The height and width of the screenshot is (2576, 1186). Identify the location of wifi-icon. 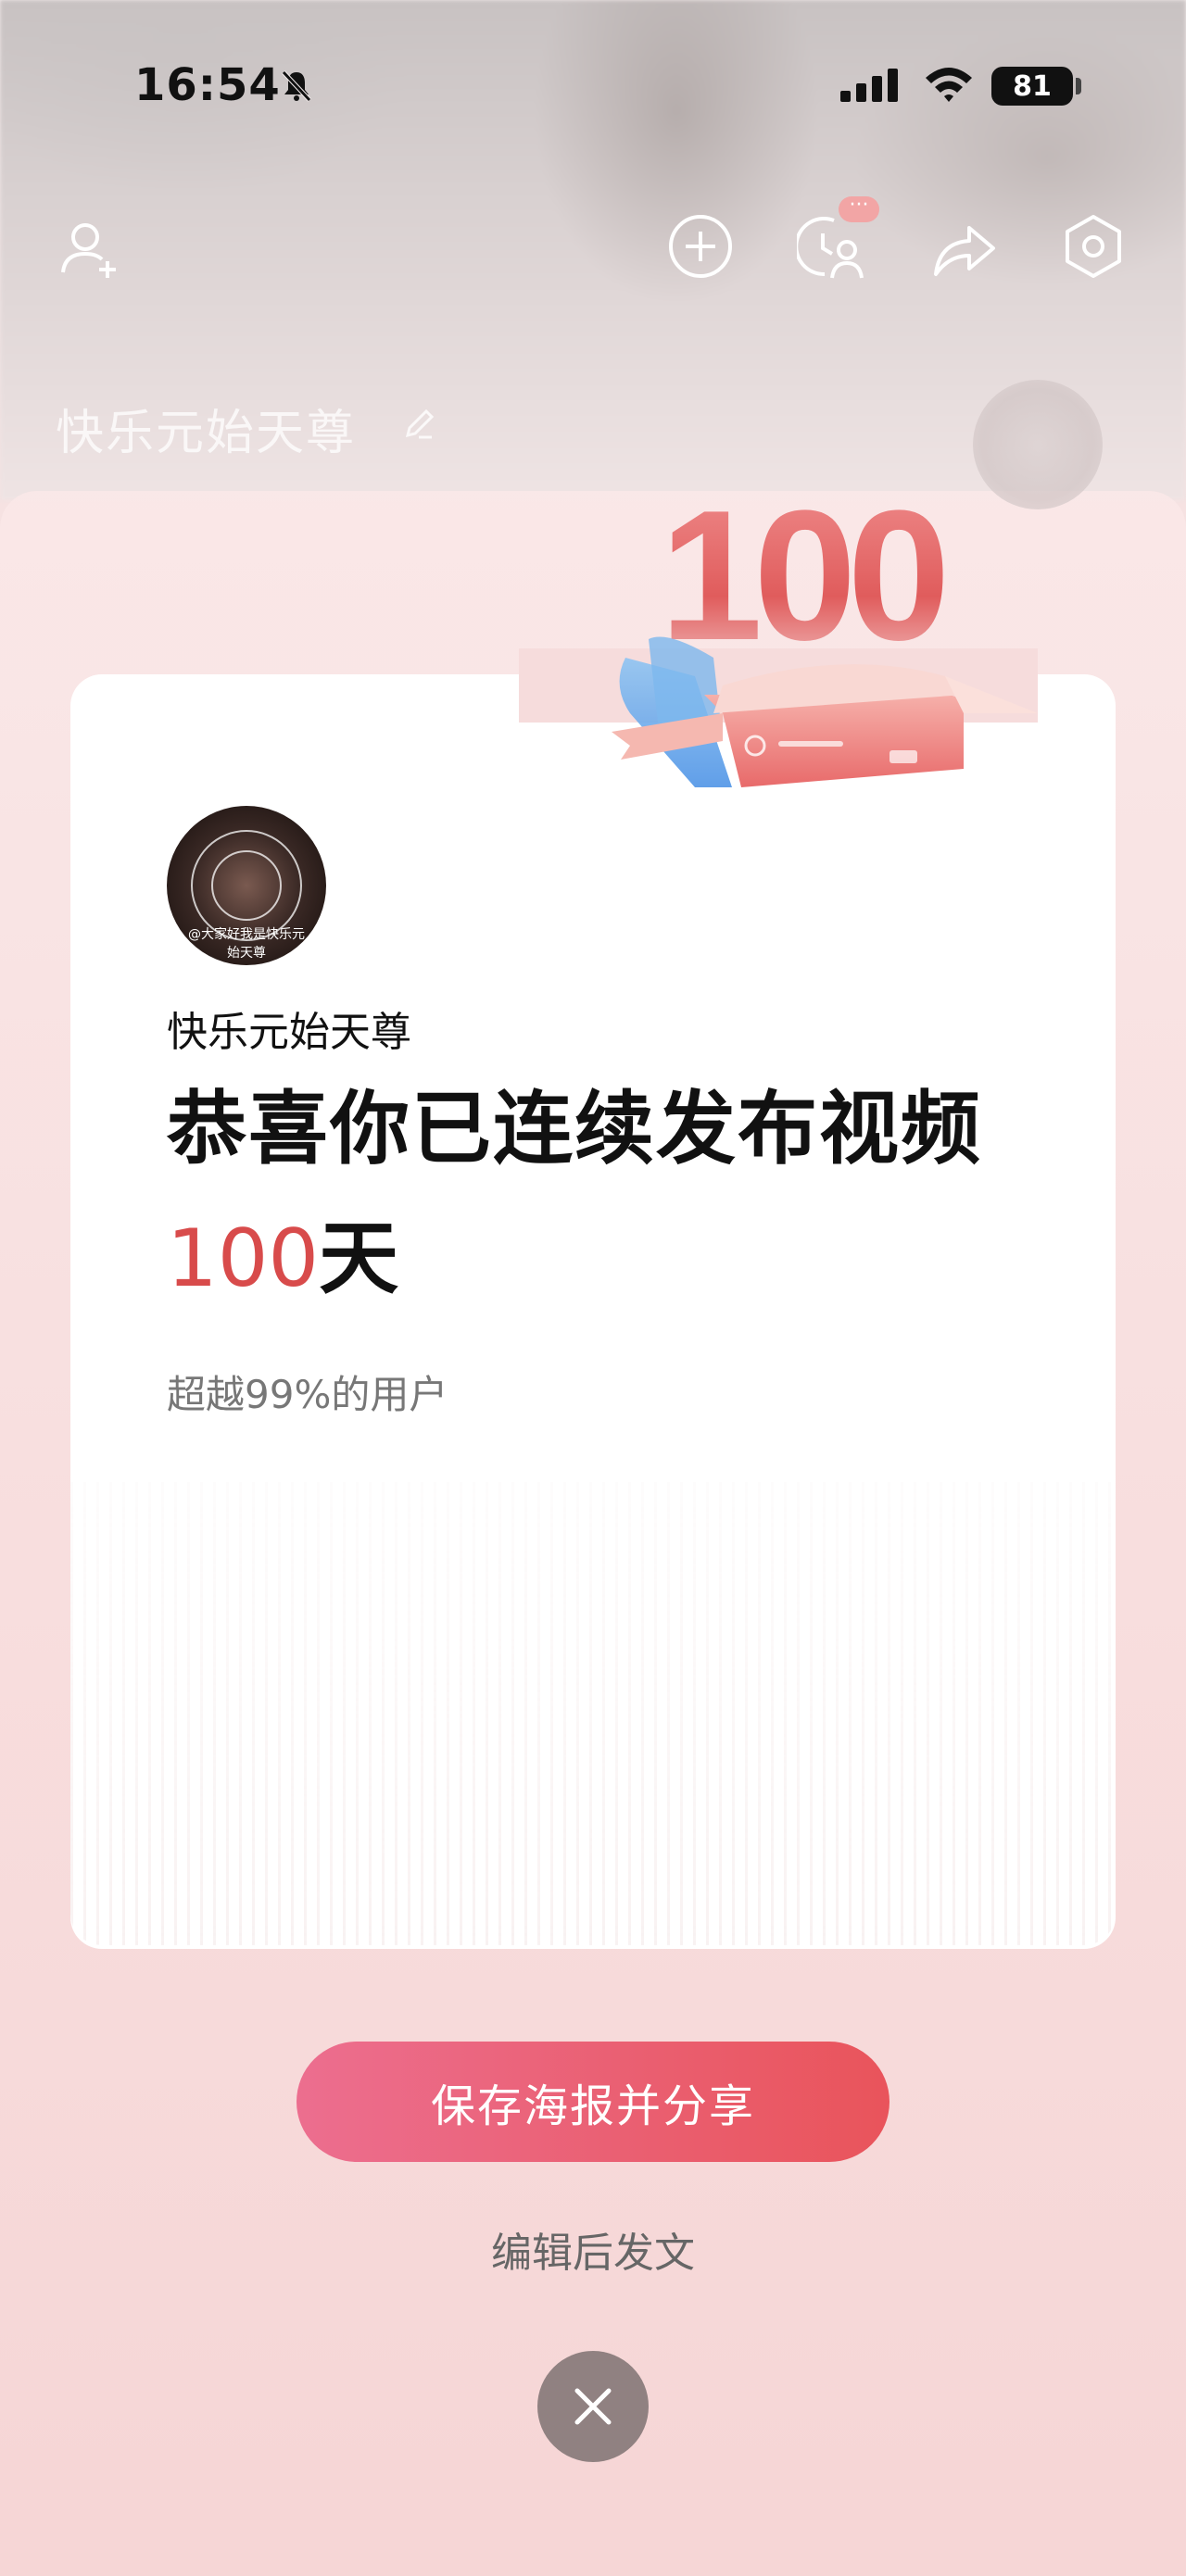
(949, 85).